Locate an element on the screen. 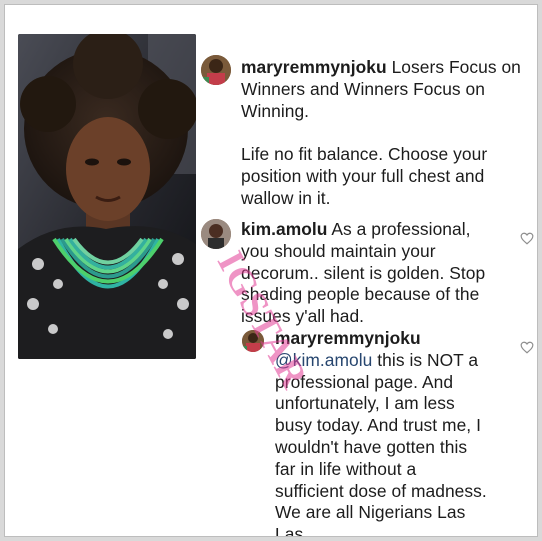  comment-line: sufficient dose of madness. is located at coordinates (381, 490).